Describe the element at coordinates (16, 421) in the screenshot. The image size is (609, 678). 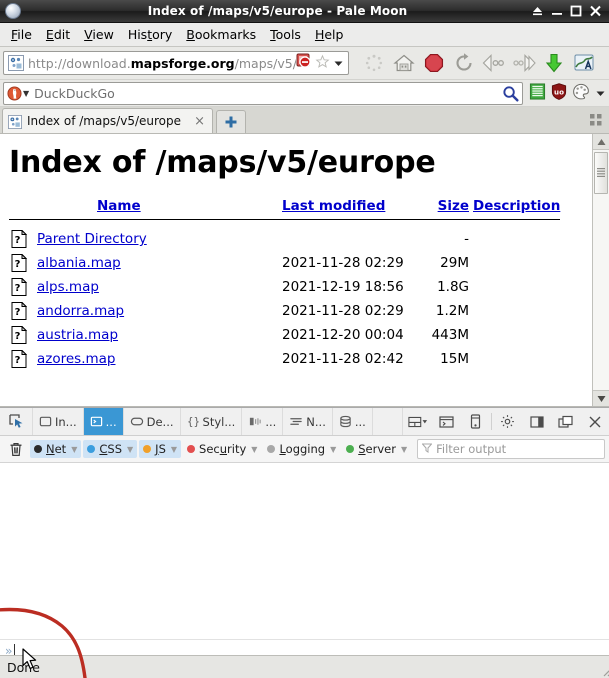
I see `element-picker-icon` at that location.